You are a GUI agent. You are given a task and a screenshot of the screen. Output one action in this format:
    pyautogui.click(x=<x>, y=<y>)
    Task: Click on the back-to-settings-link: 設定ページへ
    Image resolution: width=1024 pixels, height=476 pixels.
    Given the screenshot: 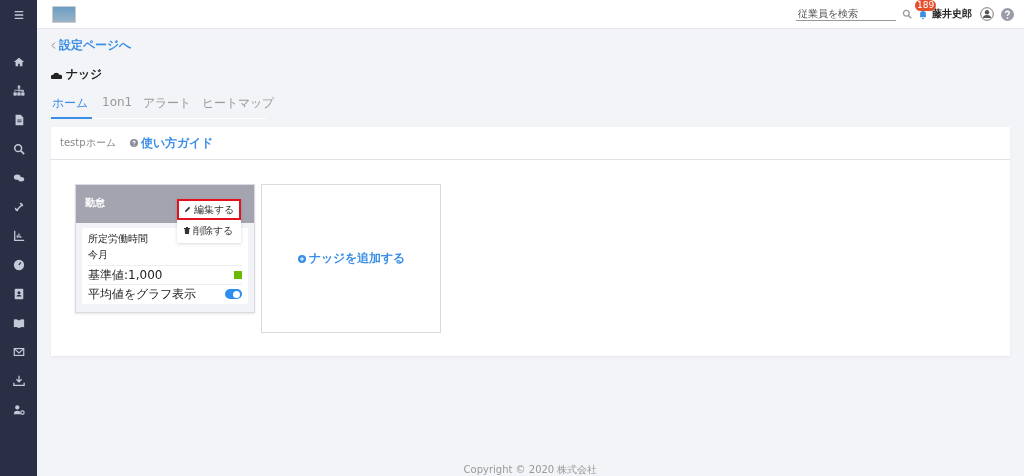 What is the action you would take?
    pyautogui.click(x=95, y=45)
    